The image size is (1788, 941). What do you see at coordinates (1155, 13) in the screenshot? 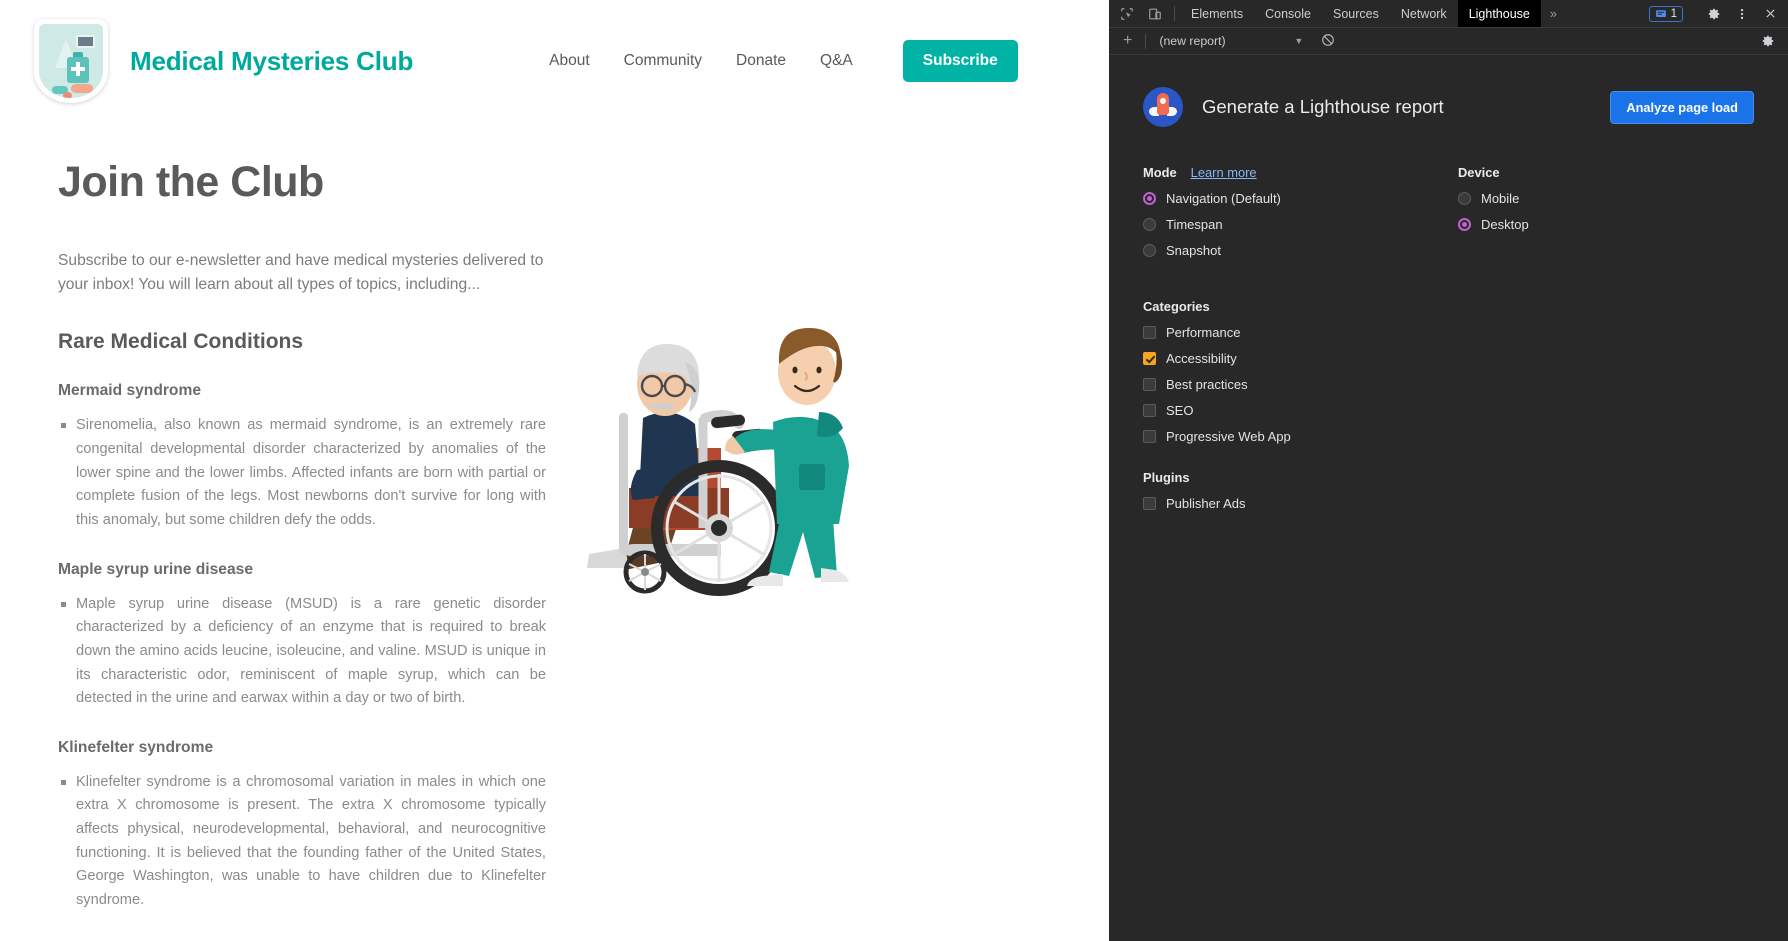
I see `device-toolbar-icon` at bounding box center [1155, 13].